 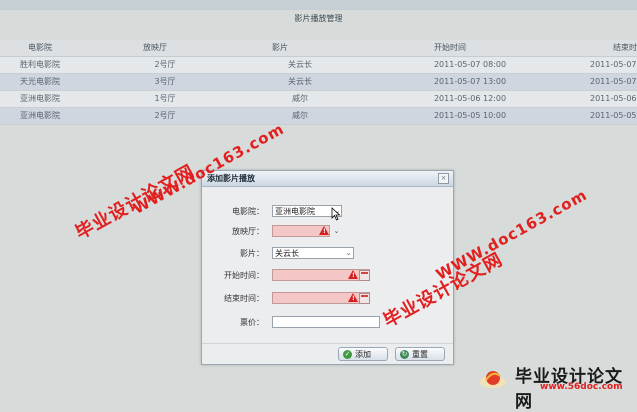 I want to click on col-header-end: 结束时, so click(x=603, y=48).